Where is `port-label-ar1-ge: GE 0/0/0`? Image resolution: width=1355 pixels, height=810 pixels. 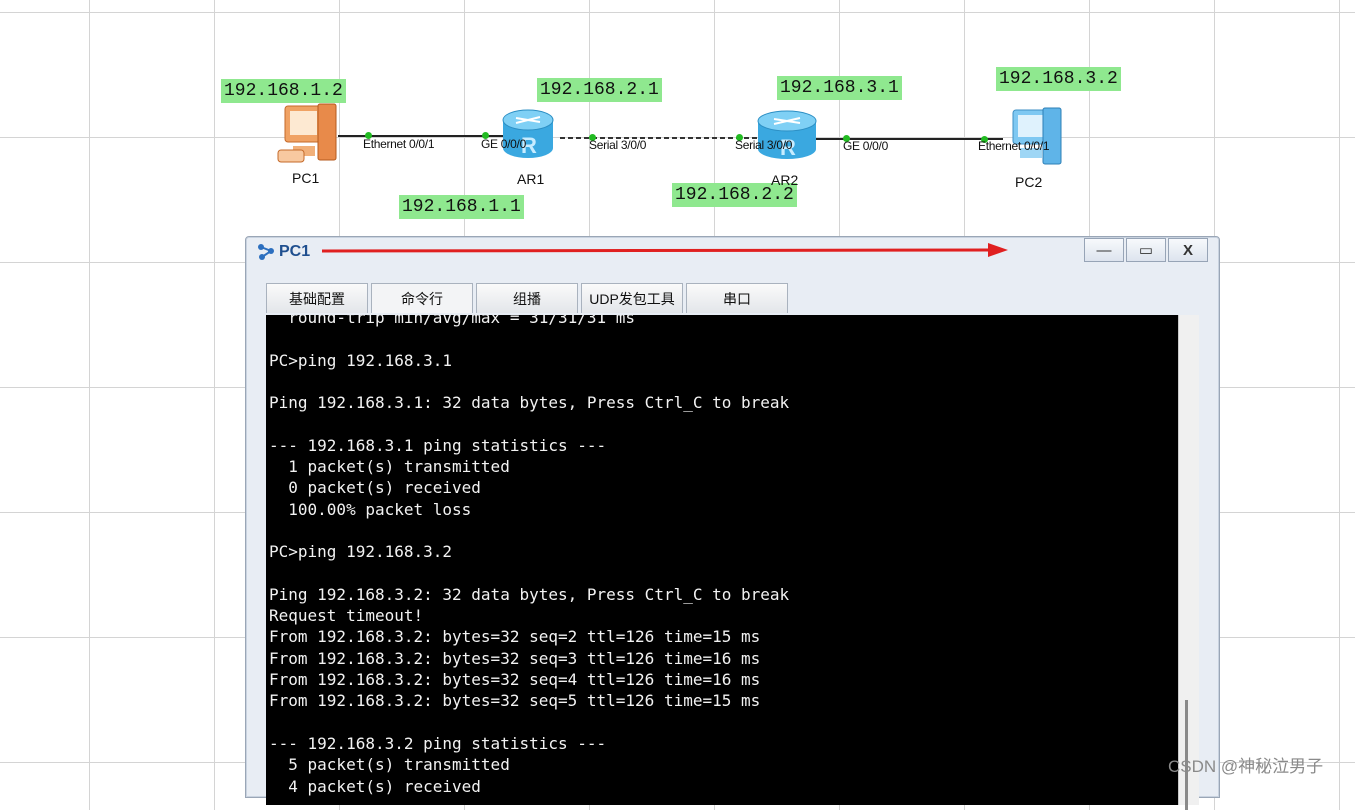 port-label-ar1-ge: GE 0/0/0 is located at coordinates (503, 144).